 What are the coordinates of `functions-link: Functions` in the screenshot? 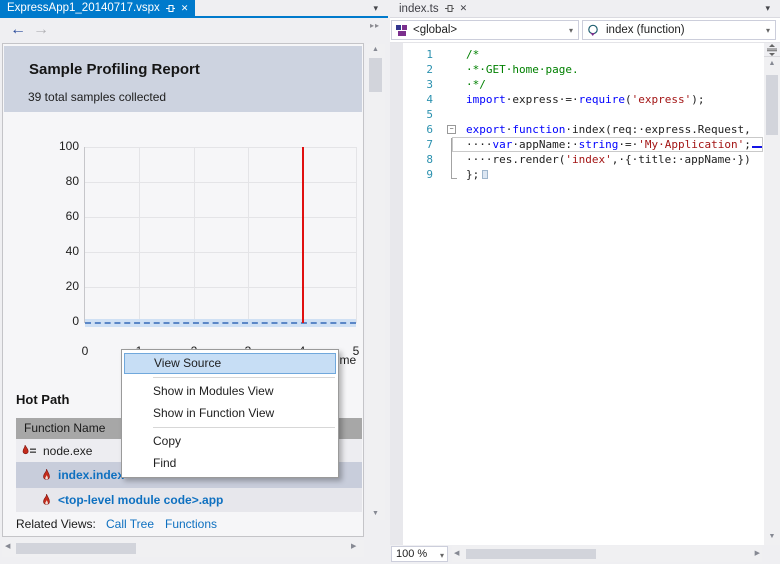 It's located at (191, 524).